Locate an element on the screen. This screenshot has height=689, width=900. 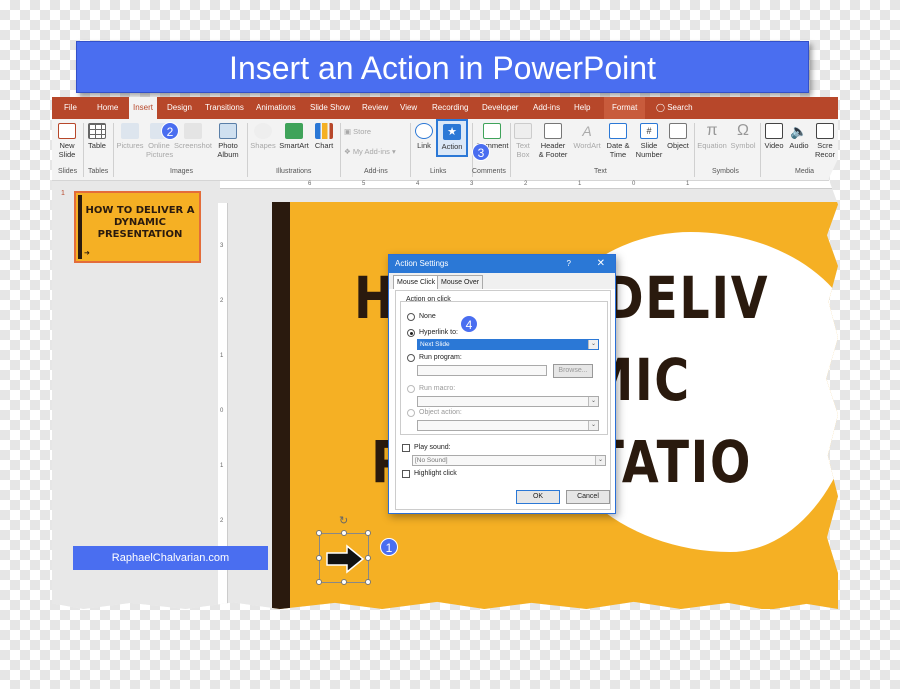
slide-thumbnail: HOW TO DELIVER A DYNAMIC PRESENTATION ➜ is located at coordinates (137, 227).